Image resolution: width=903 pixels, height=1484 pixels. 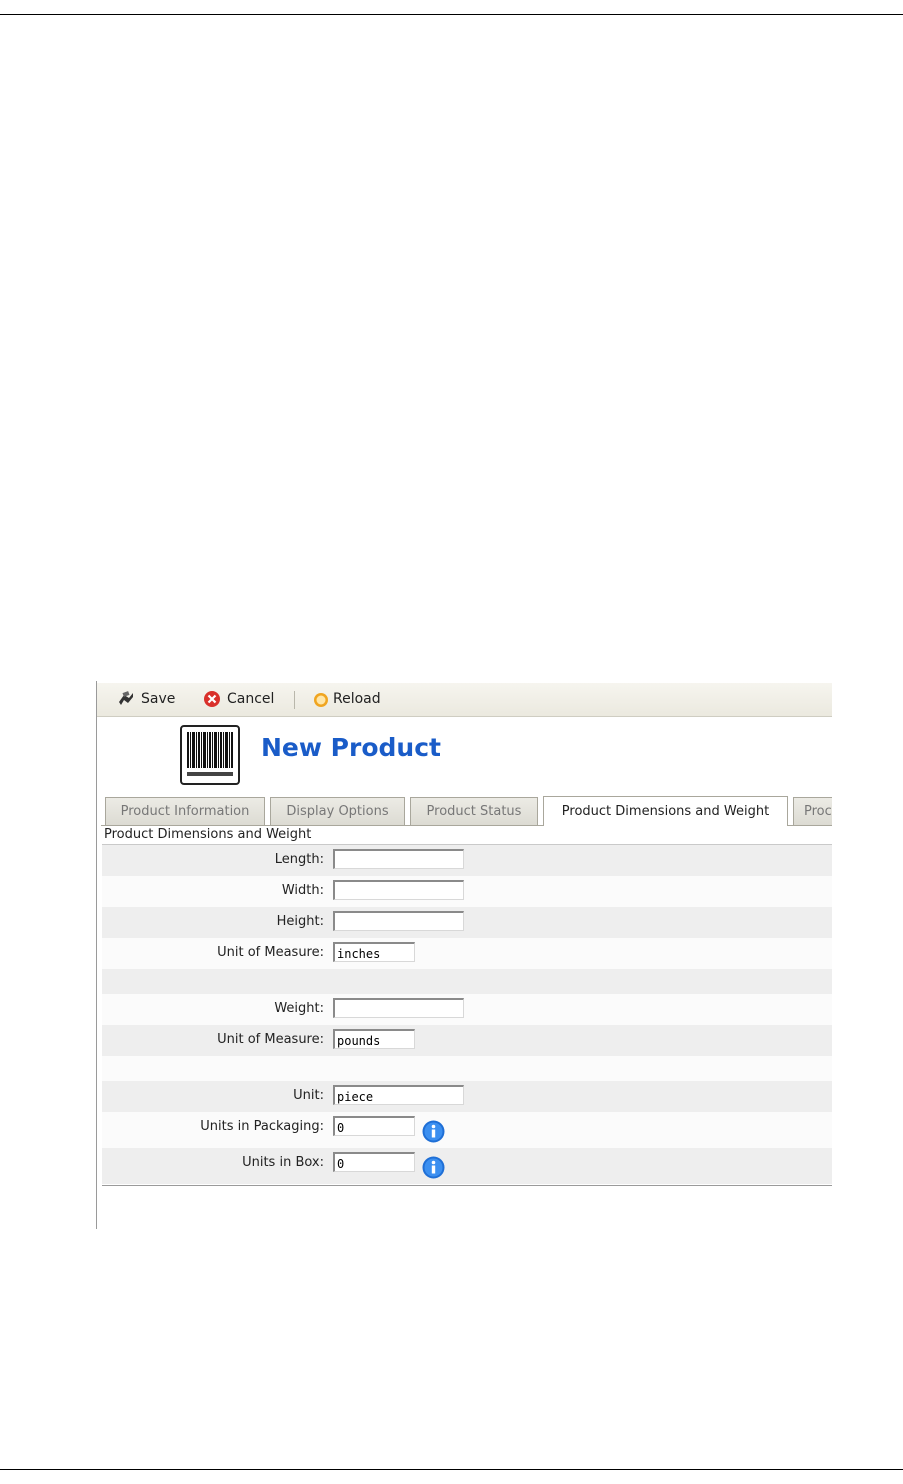 I want to click on save-icon, so click(x=126, y=699).